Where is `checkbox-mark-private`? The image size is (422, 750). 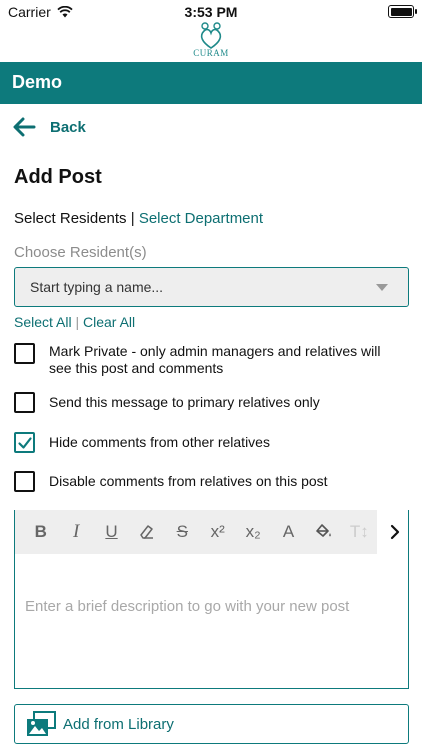 checkbox-mark-private is located at coordinates (24, 353).